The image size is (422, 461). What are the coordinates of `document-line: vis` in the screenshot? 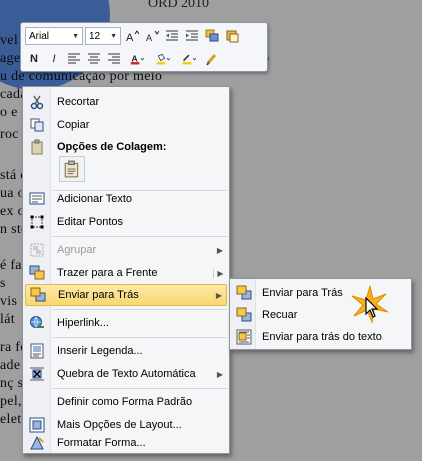 It's located at (9, 301).